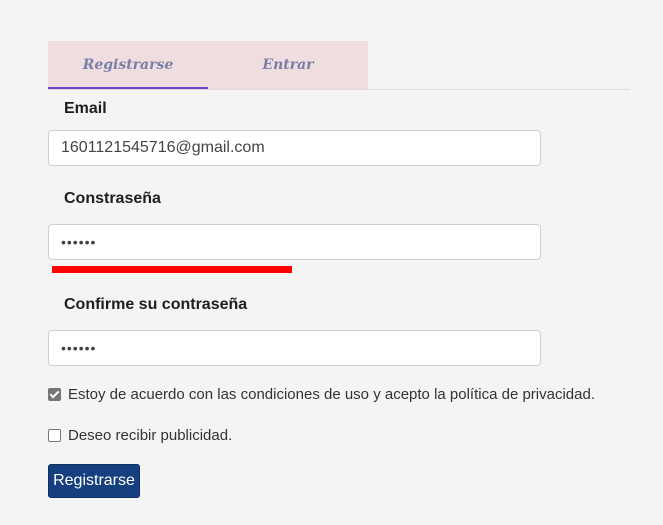 The image size is (663, 525). What do you see at coordinates (294, 348) in the screenshot?
I see `confirm-password-field` at bounding box center [294, 348].